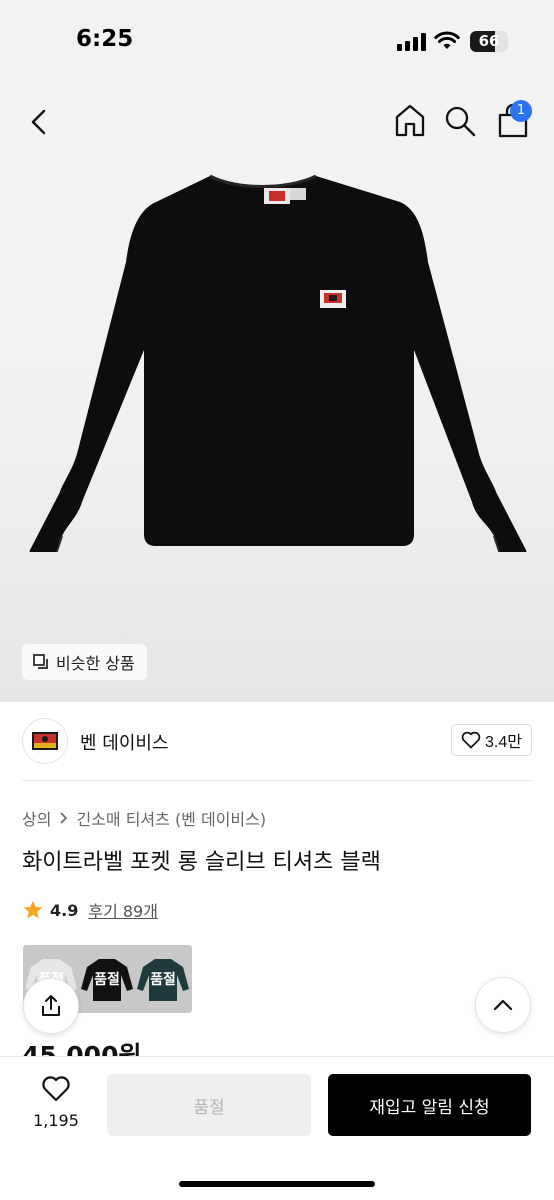 The width and height of the screenshot is (554, 1200). Describe the element at coordinates (124, 742) in the screenshot. I see `brand-name: 벤 데이비스` at that location.